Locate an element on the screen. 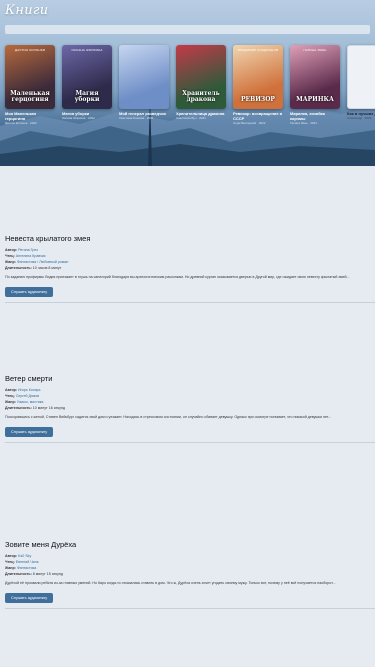  carousel-book-title: Моя Маленькая герцогиня is located at coordinates (30, 116).